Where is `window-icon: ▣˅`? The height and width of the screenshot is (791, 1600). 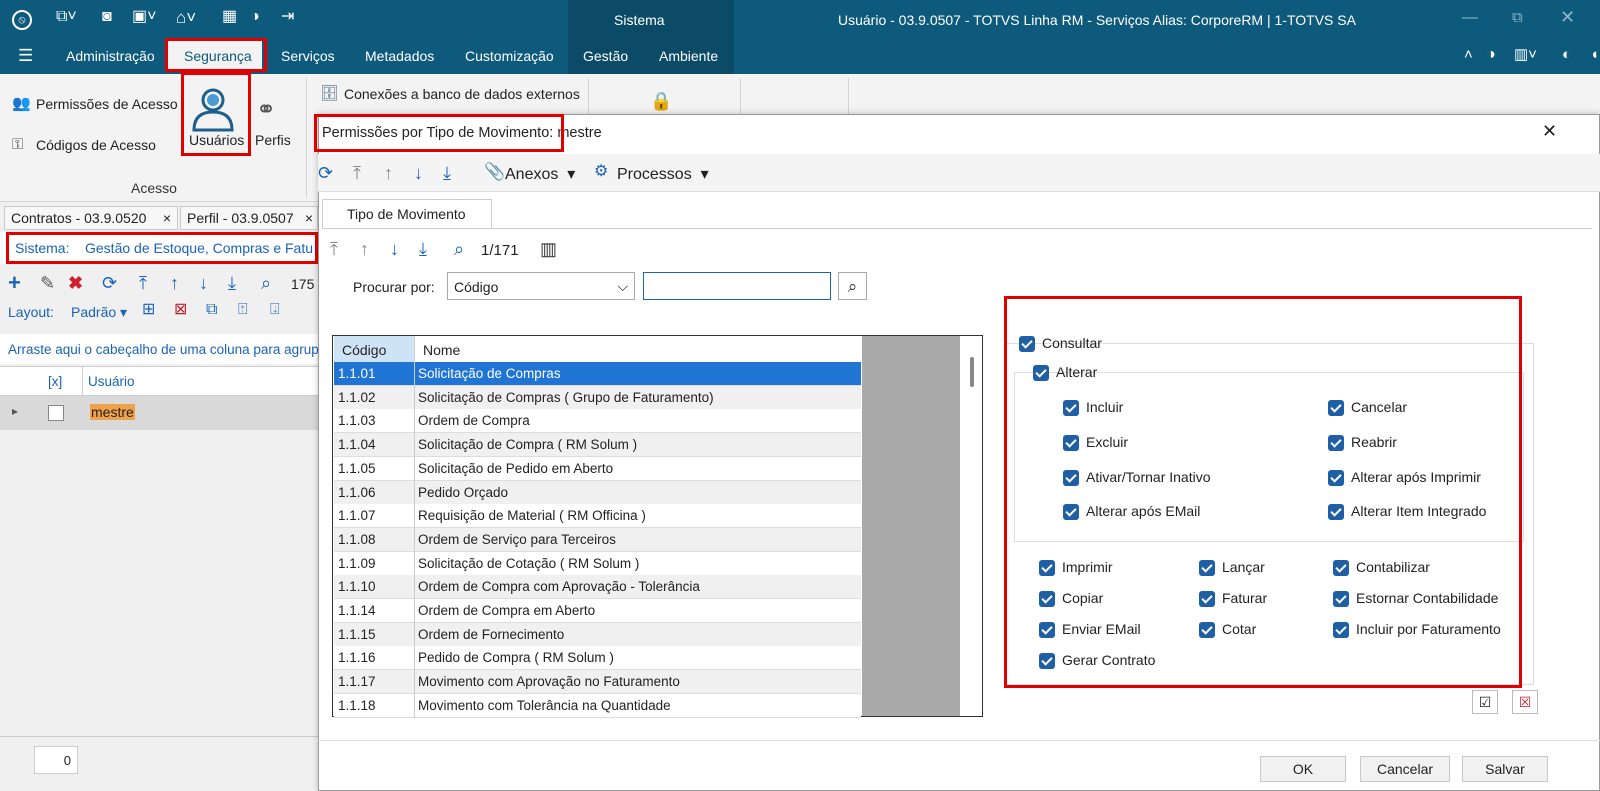
window-icon: ▣˅ is located at coordinates (144, 17).